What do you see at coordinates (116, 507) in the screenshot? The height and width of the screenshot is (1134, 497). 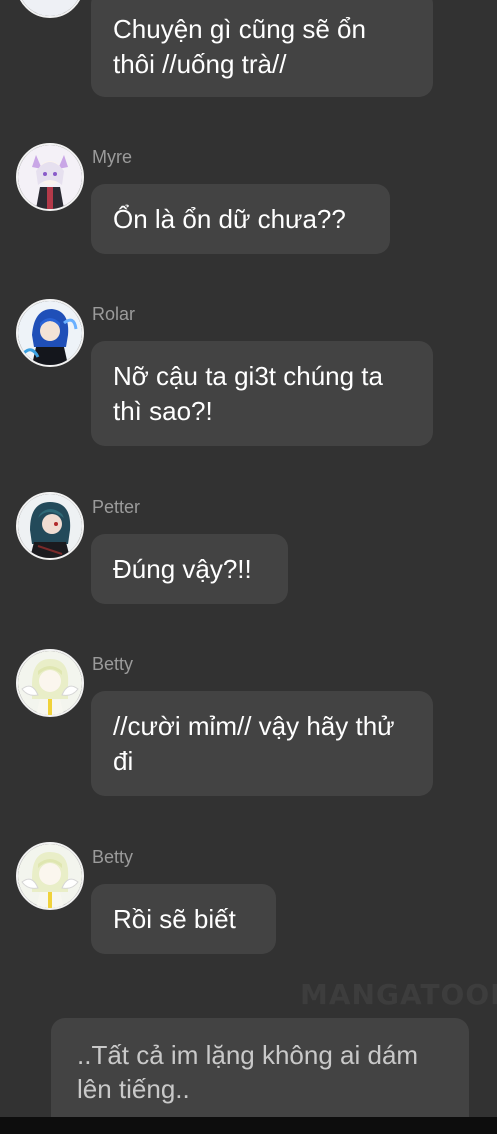 I see `sender-name: Petter` at bounding box center [116, 507].